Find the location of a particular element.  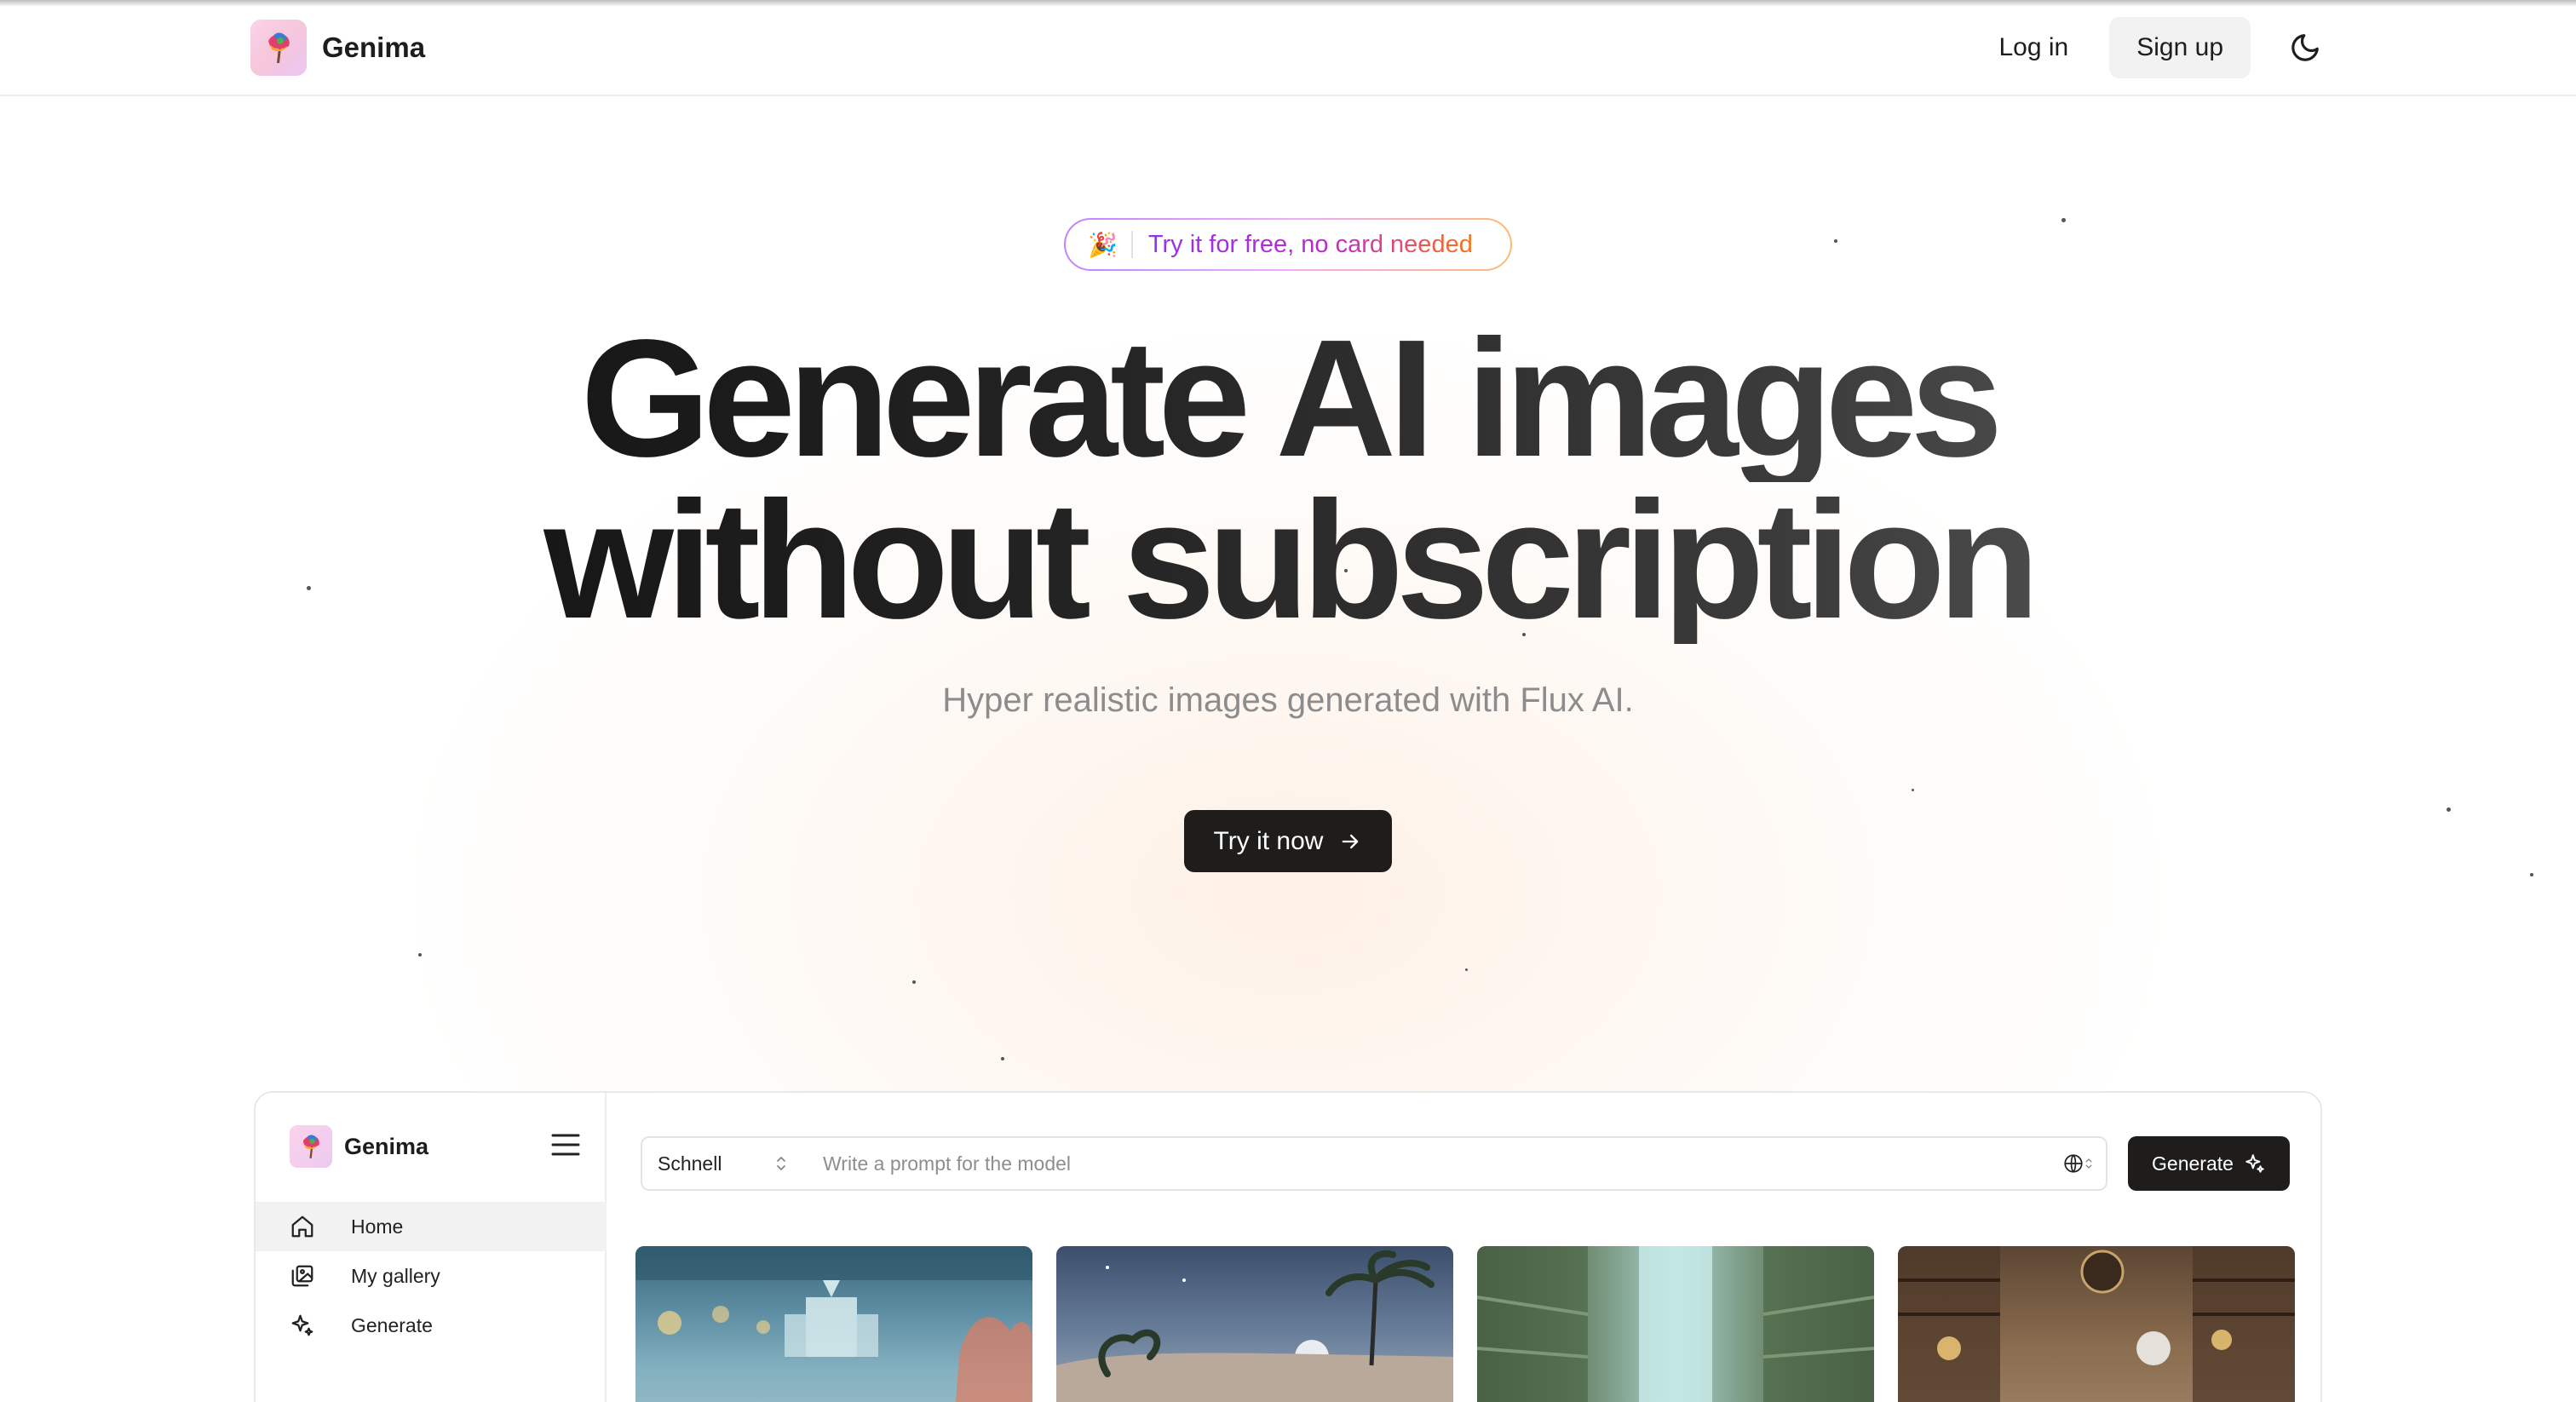

generate-button: Generate is located at coordinates (2209, 1163).